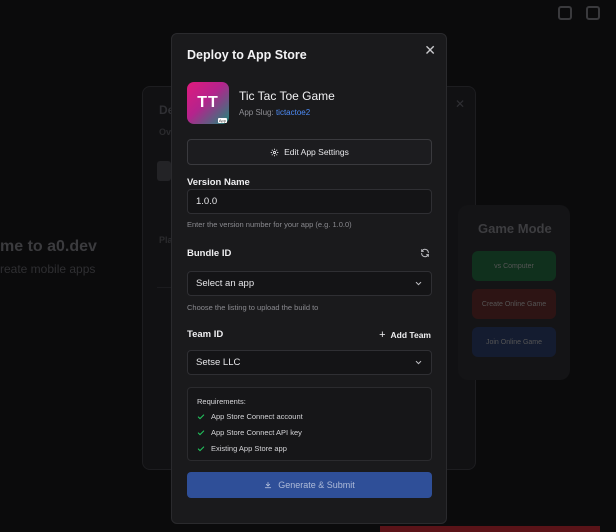 This screenshot has width=616, height=532. I want to click on modal-title: Deploy to App Store, so click(247, 55).